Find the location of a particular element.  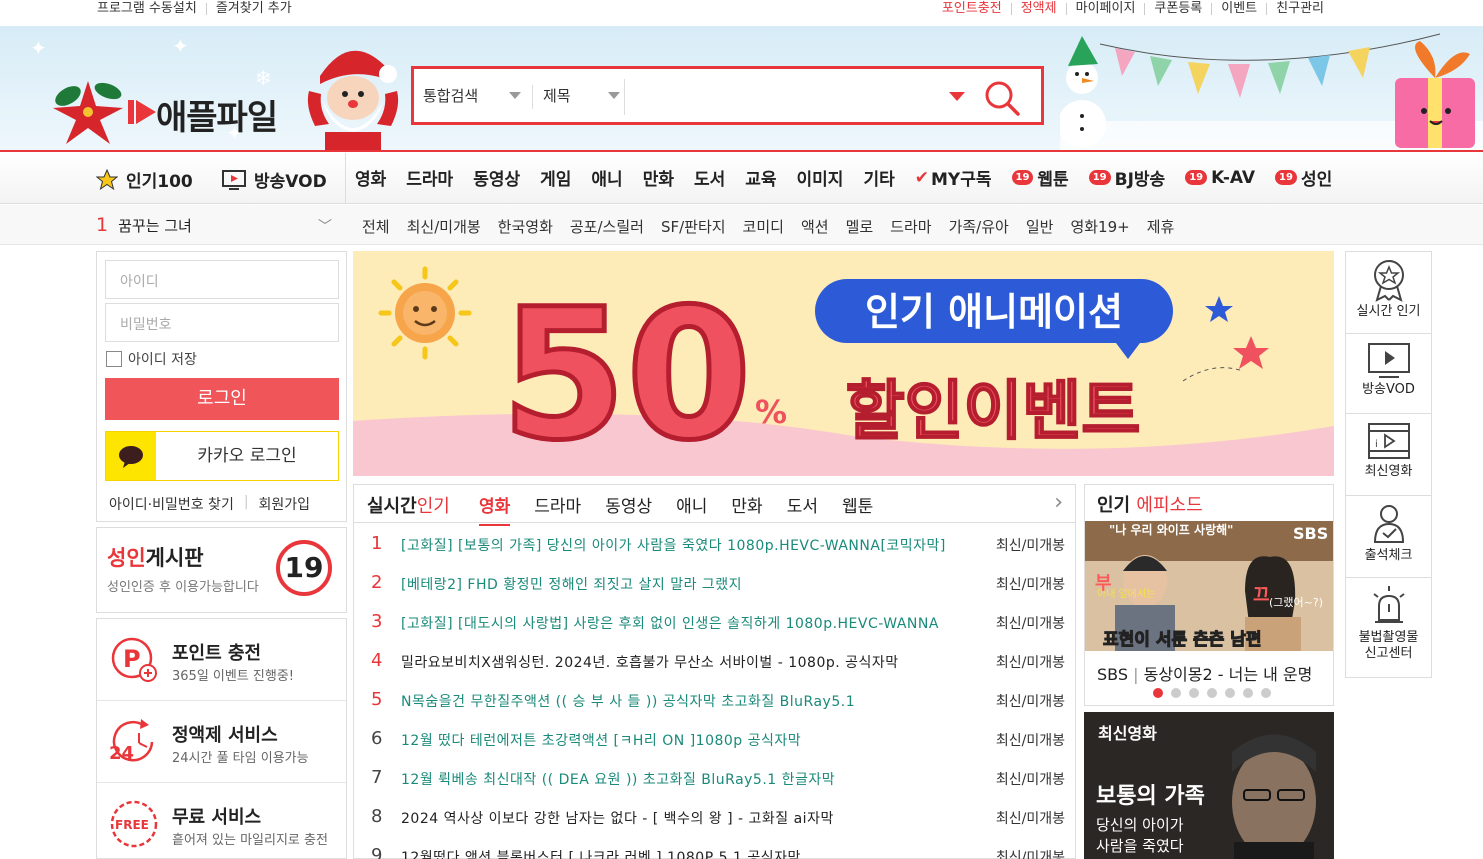

search-scope-select: 통합검색 is located at coordinates (472, 97).